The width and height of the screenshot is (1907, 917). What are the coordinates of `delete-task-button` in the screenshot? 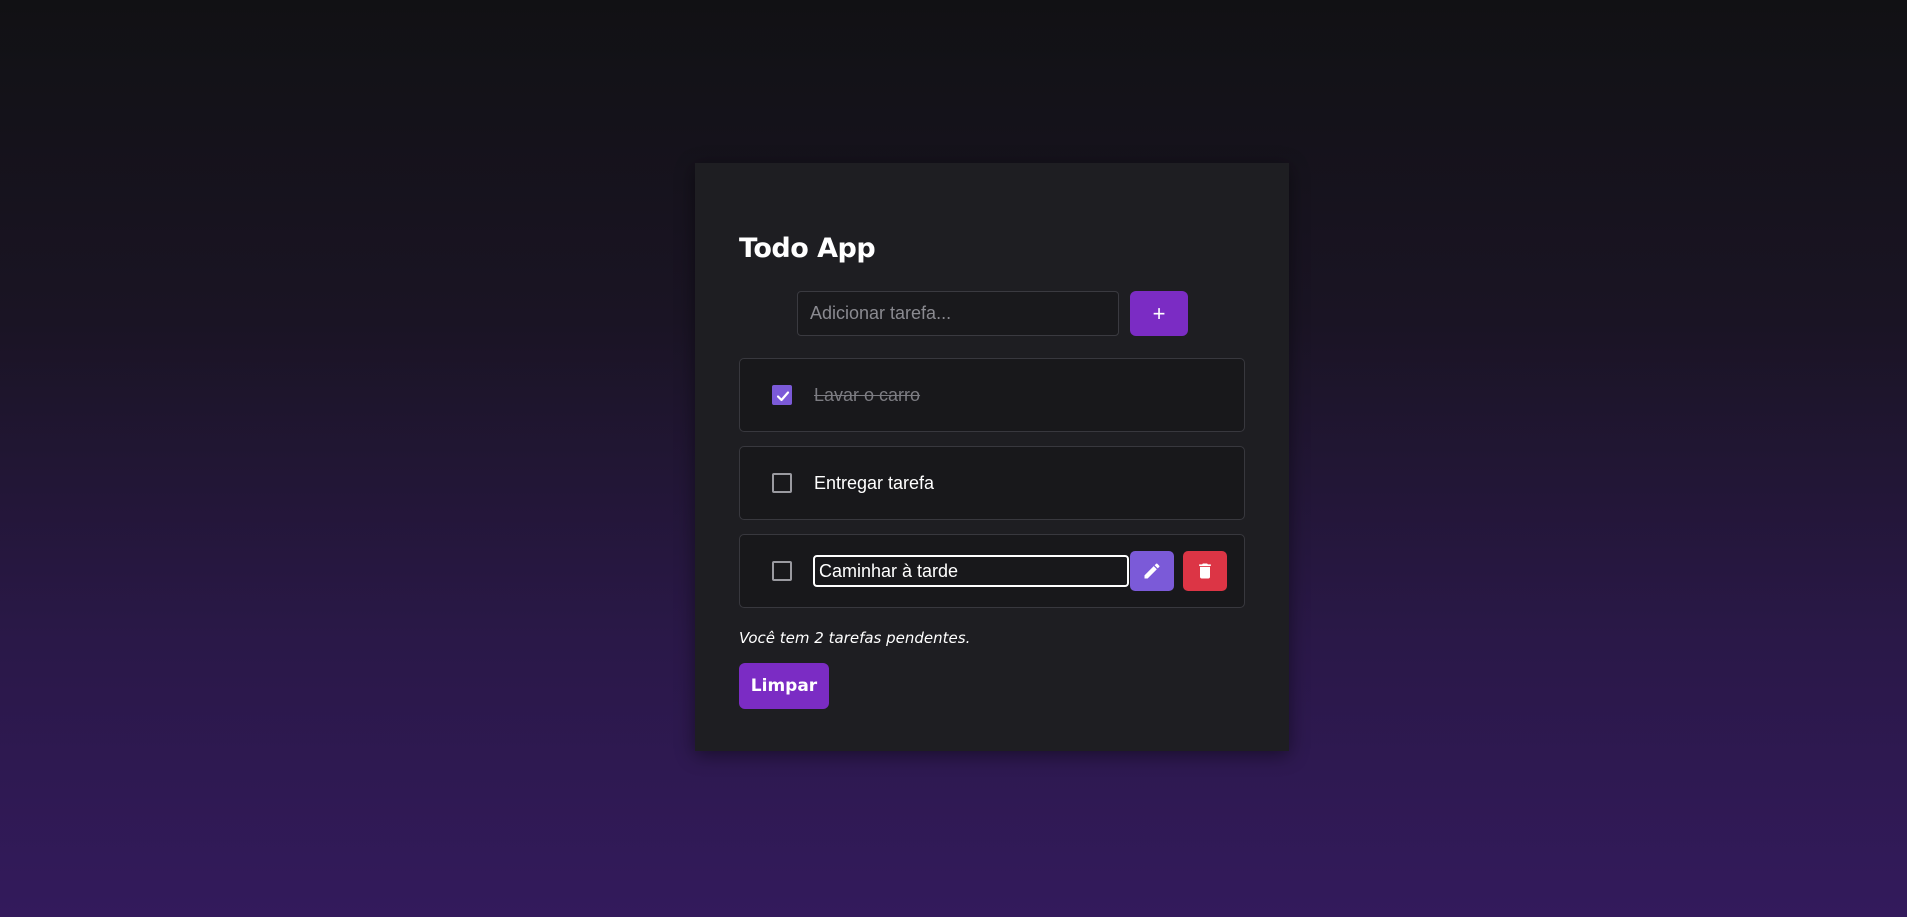 It's located at (1205, 571).